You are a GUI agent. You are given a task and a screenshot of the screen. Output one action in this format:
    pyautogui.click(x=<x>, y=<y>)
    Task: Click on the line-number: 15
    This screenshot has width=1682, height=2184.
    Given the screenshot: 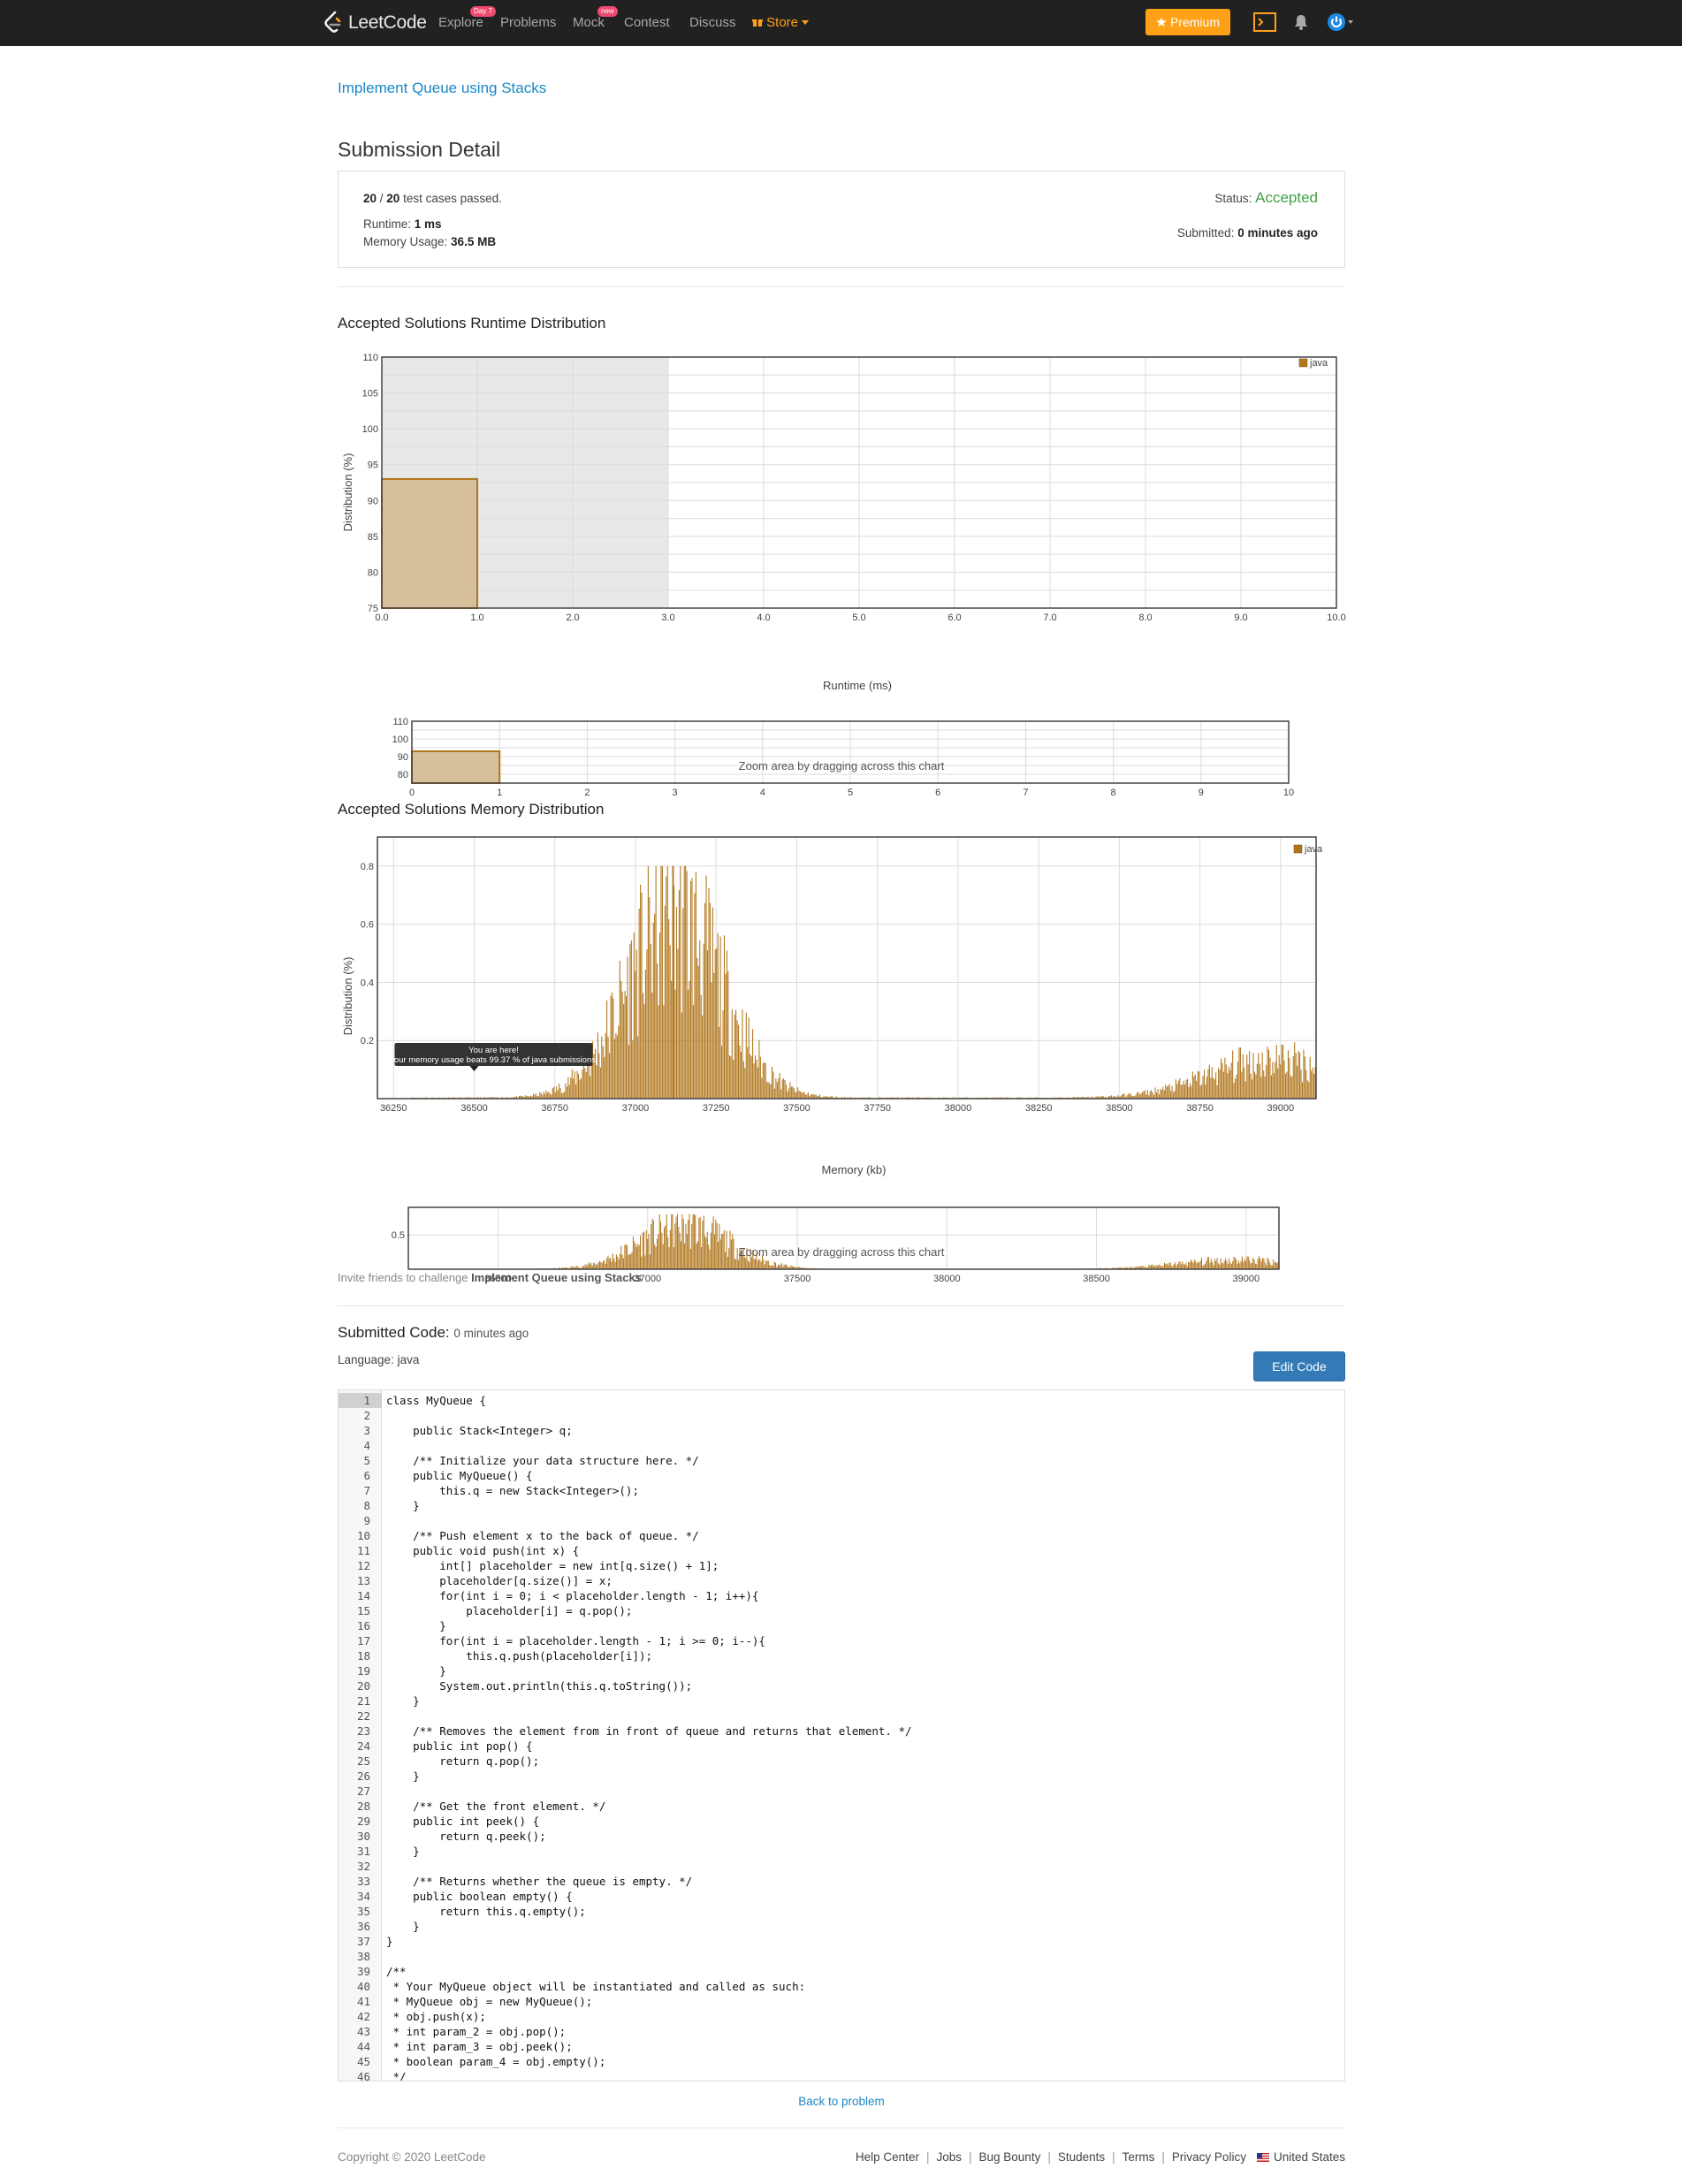 What is the action you would take?
    pyautogui.click(x=363, y=1610)
    